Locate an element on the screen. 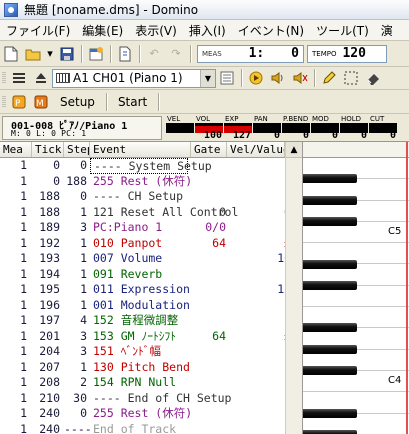  event-step: 0 is located at coordinates (83, 165).